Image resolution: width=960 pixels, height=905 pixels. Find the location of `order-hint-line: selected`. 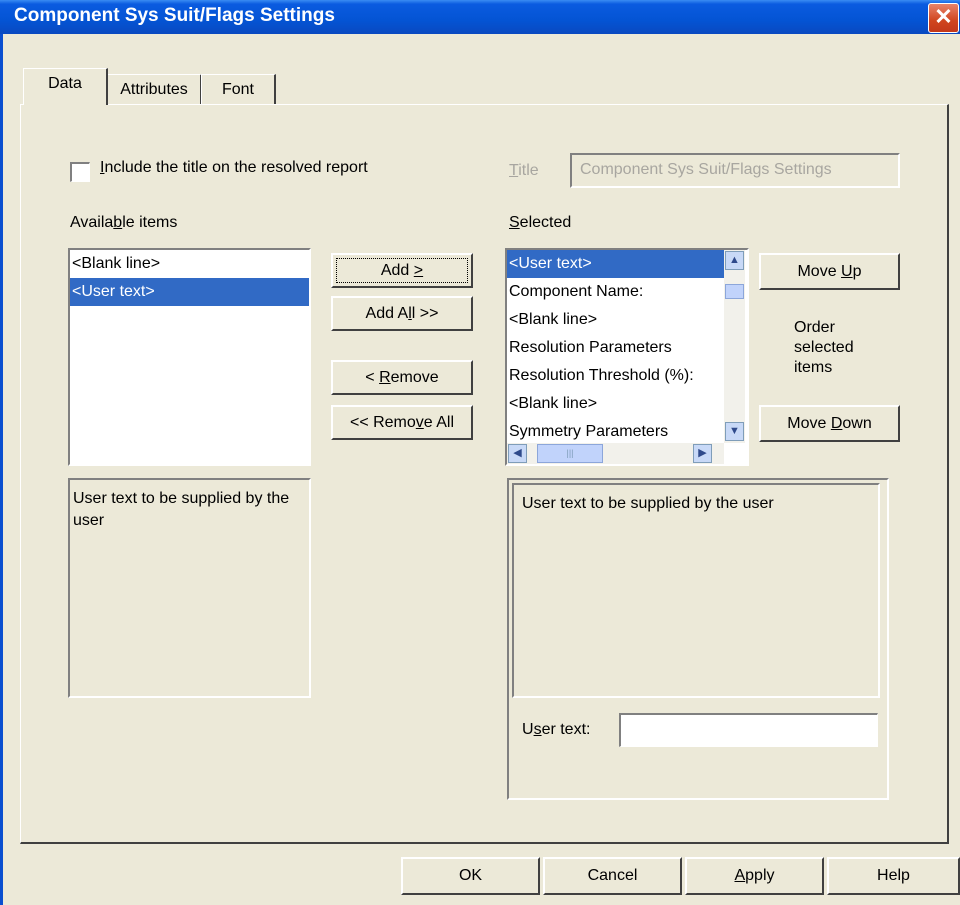

order-hint-line: selected is located at coordinates (824, 347).